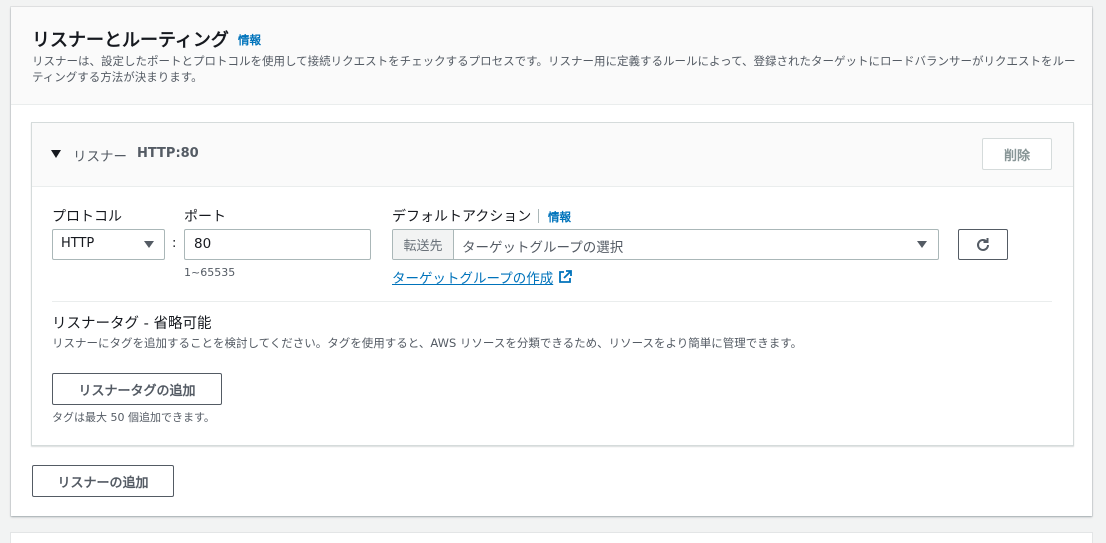 This screenshot has width=1106, height=543. I want to click on port-range-hint: 1~65535, so click(210, 272).